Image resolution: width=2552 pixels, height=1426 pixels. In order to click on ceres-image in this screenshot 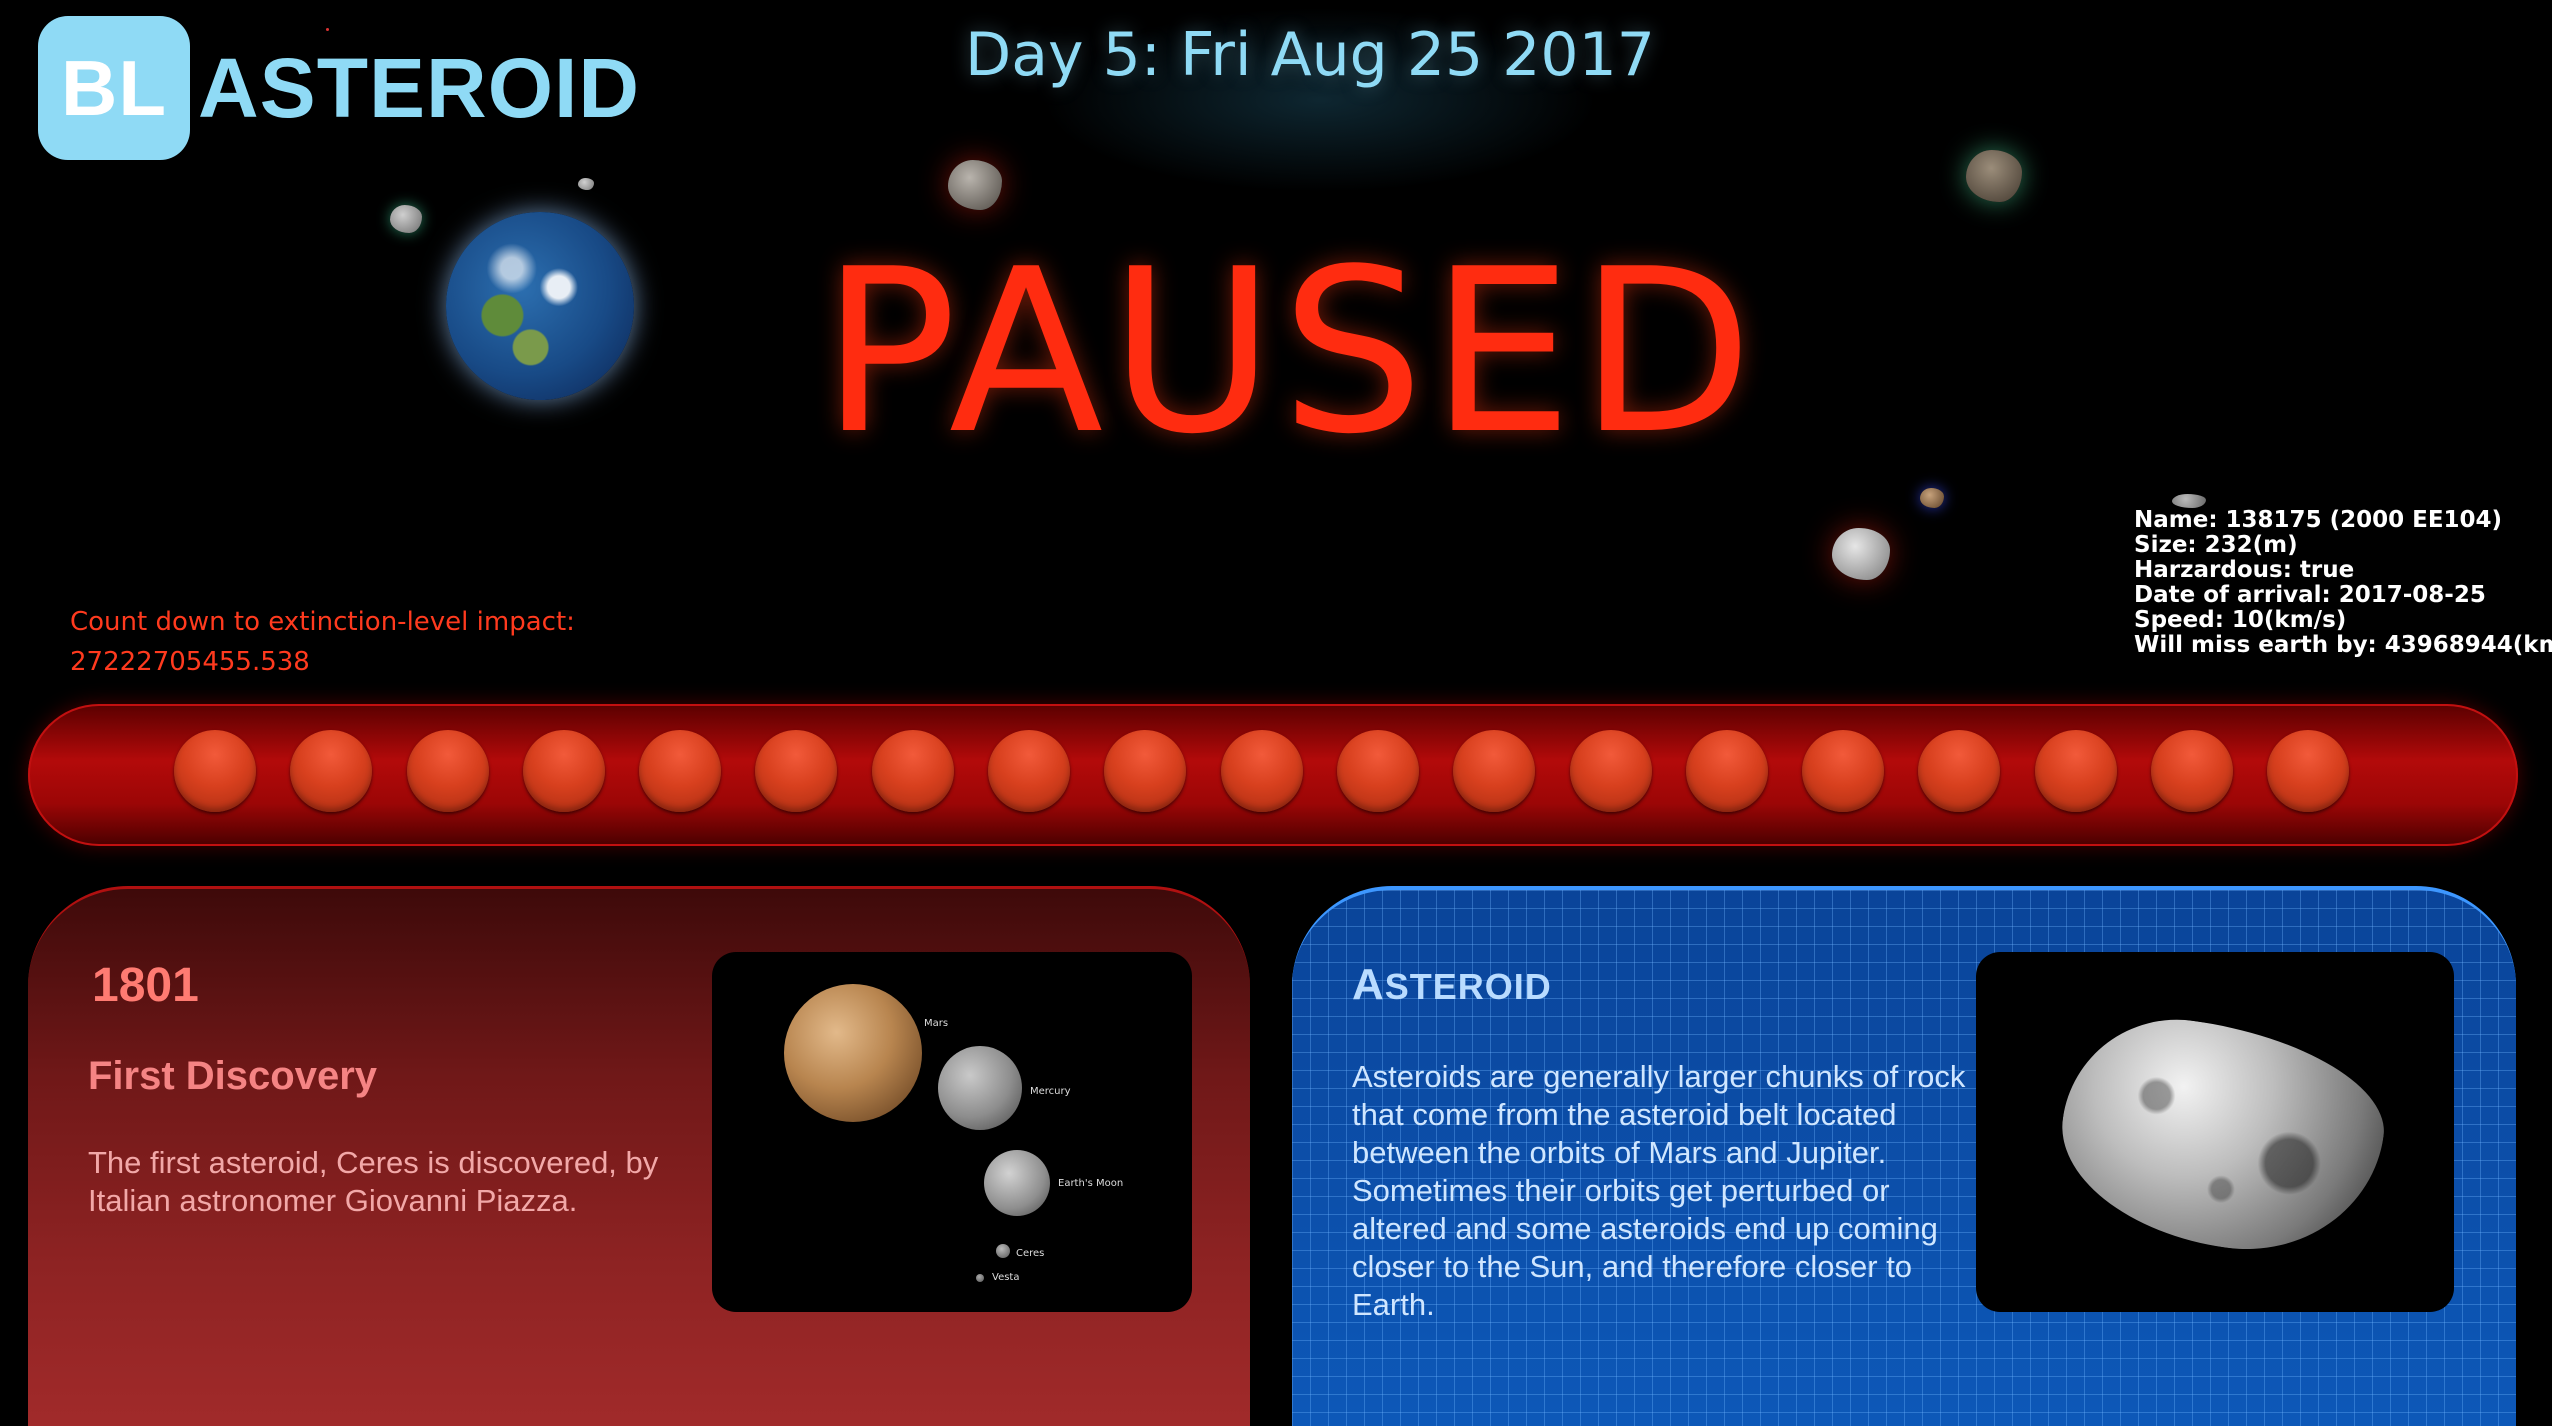, I will do `click(1003, 1251)`.